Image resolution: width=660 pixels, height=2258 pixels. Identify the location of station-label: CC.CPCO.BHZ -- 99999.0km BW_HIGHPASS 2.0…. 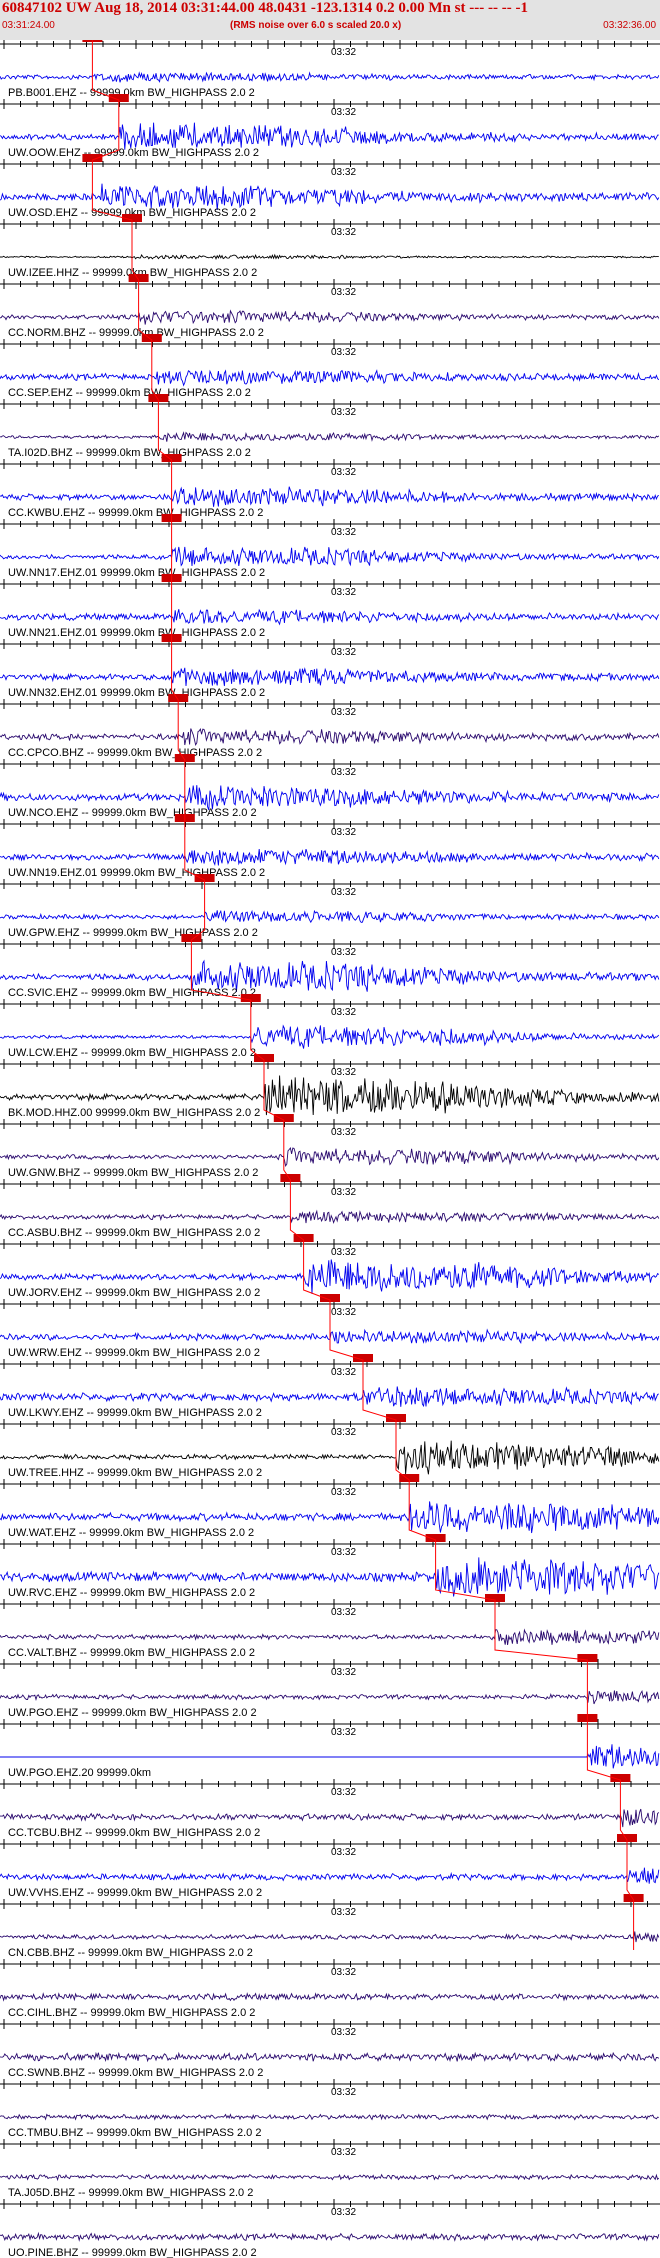
(135, 753).